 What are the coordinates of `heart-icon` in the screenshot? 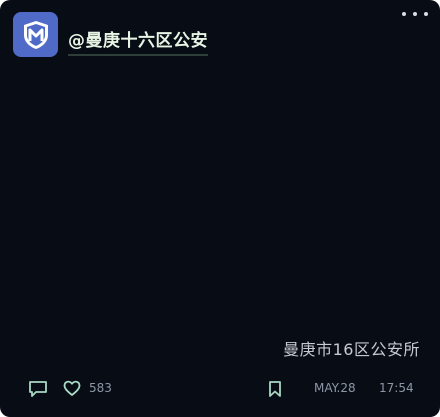 It's located at (72, 388).